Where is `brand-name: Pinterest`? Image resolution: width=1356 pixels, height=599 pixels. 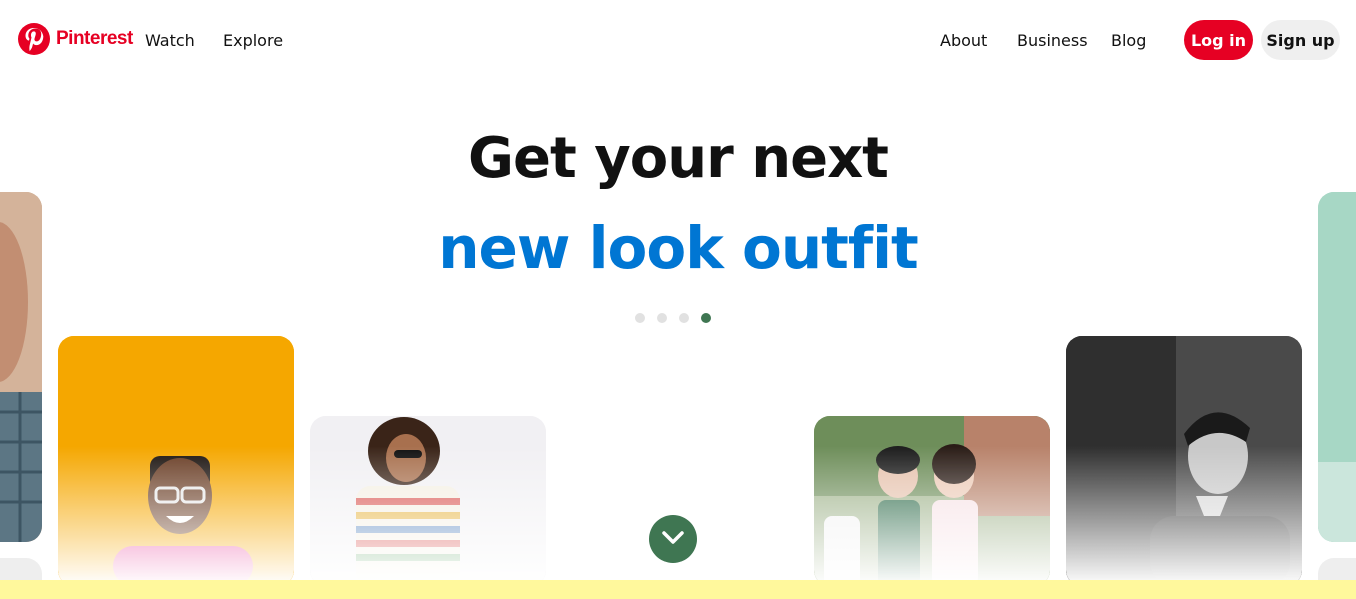 brand-name: Pinterest is located at coordinates (94, 38).